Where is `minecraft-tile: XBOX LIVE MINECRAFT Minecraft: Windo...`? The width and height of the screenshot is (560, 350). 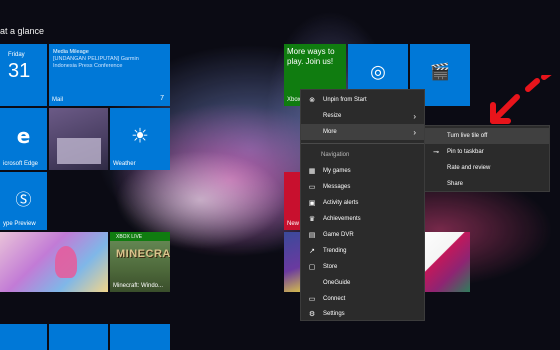
minecraft-tile: XBOX LIVE MINECRAFT Minecraft: Windo... is located at coordinates (140, 262).